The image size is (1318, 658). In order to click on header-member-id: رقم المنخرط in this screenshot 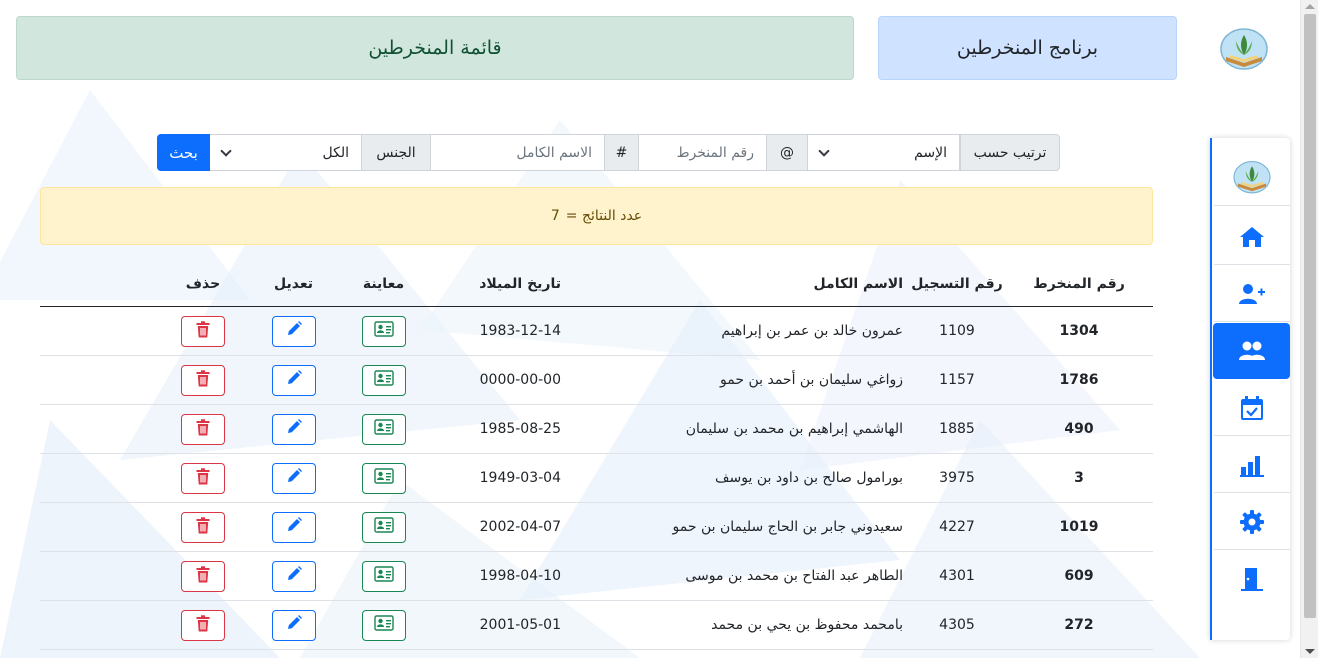, I will do `click(1079, 284)`.